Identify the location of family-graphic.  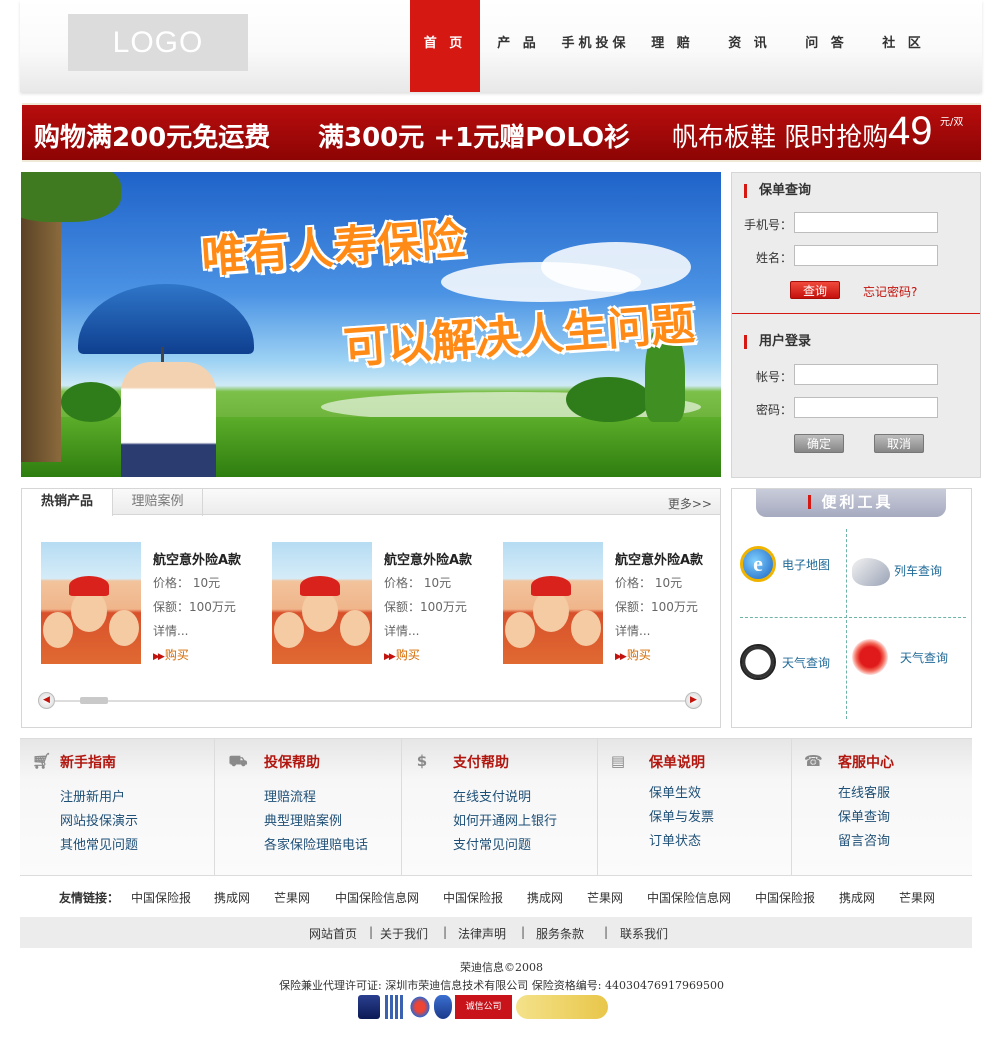
(168, 419).